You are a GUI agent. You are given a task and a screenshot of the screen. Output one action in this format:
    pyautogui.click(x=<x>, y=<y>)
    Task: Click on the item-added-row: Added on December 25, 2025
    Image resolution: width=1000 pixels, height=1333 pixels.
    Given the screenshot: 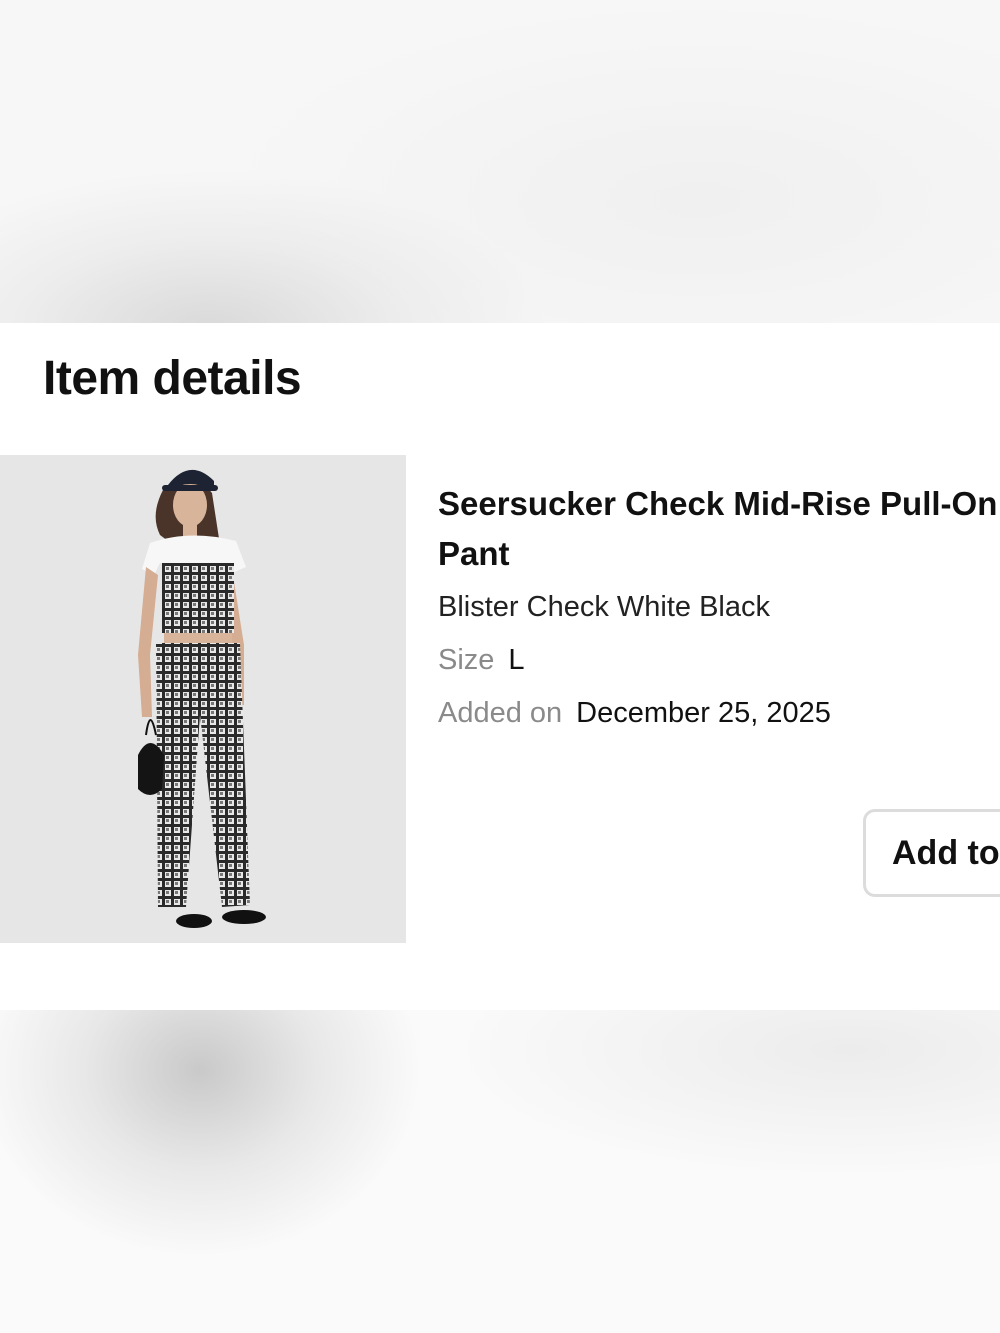 What is the action you would take?
    pyautogui.click(x=718, y=713)
    